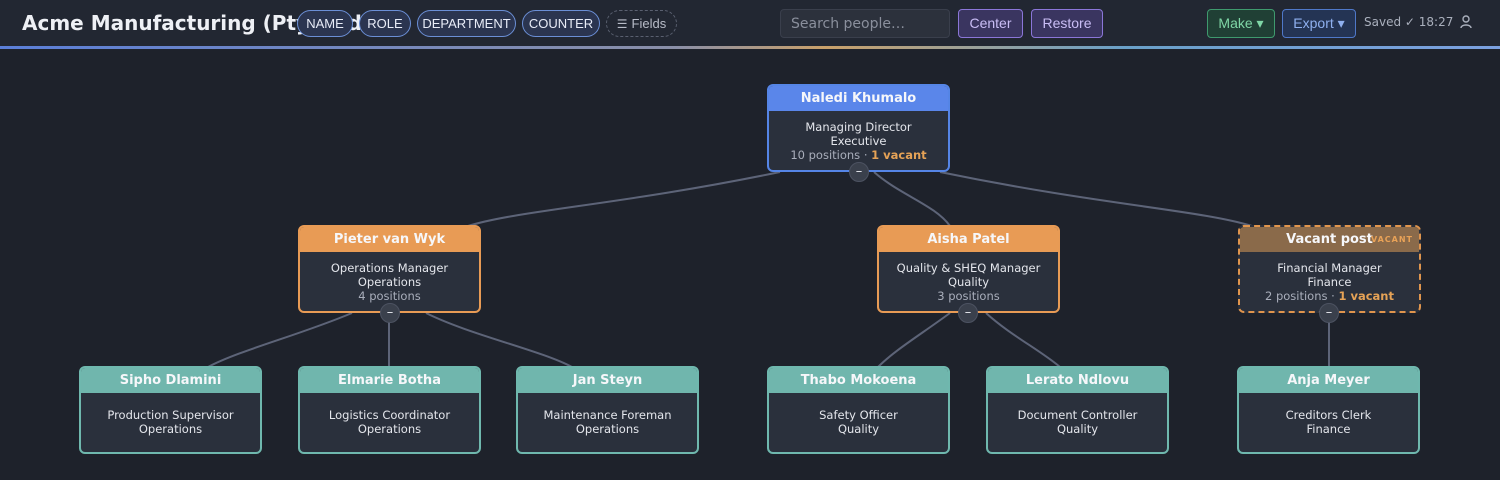 The image size is (1500, 480). What do you see at coordinates (1329, 296) in the screenshot?
I see `card-counter: 2 positions · 1 vacant` at bounding box center [1329, 296].